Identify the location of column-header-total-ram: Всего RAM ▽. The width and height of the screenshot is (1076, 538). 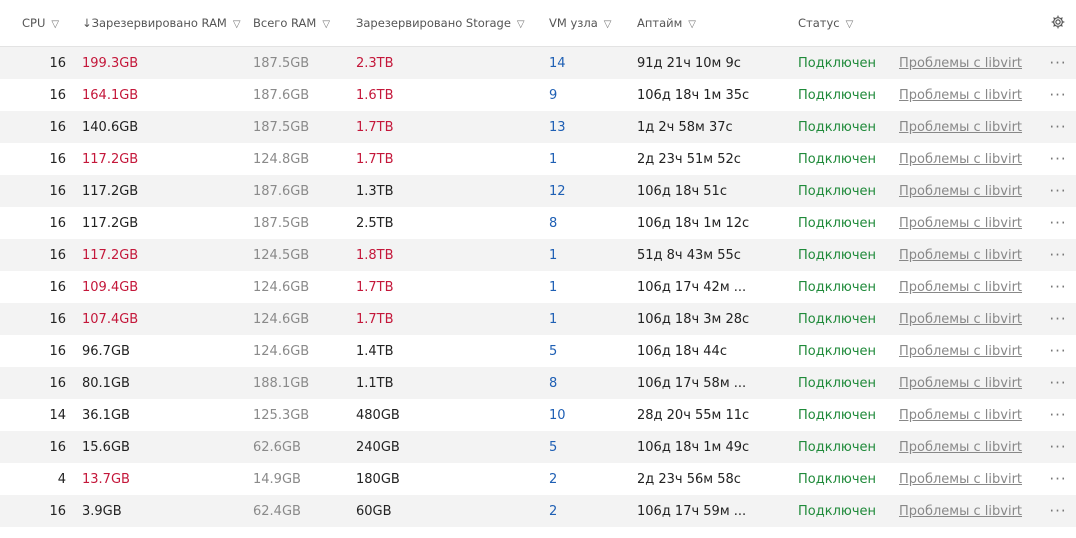
(304, 23).